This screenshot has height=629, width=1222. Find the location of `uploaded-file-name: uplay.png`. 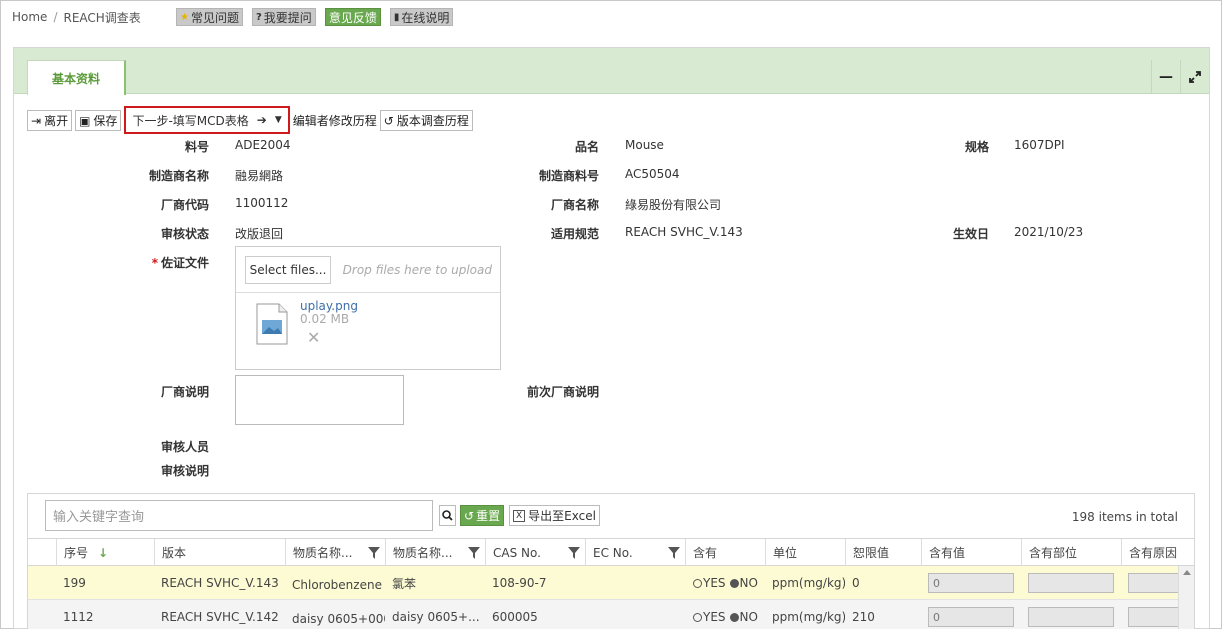

uploaded-file-name: uplay.png is located at coordinates (329, 306).